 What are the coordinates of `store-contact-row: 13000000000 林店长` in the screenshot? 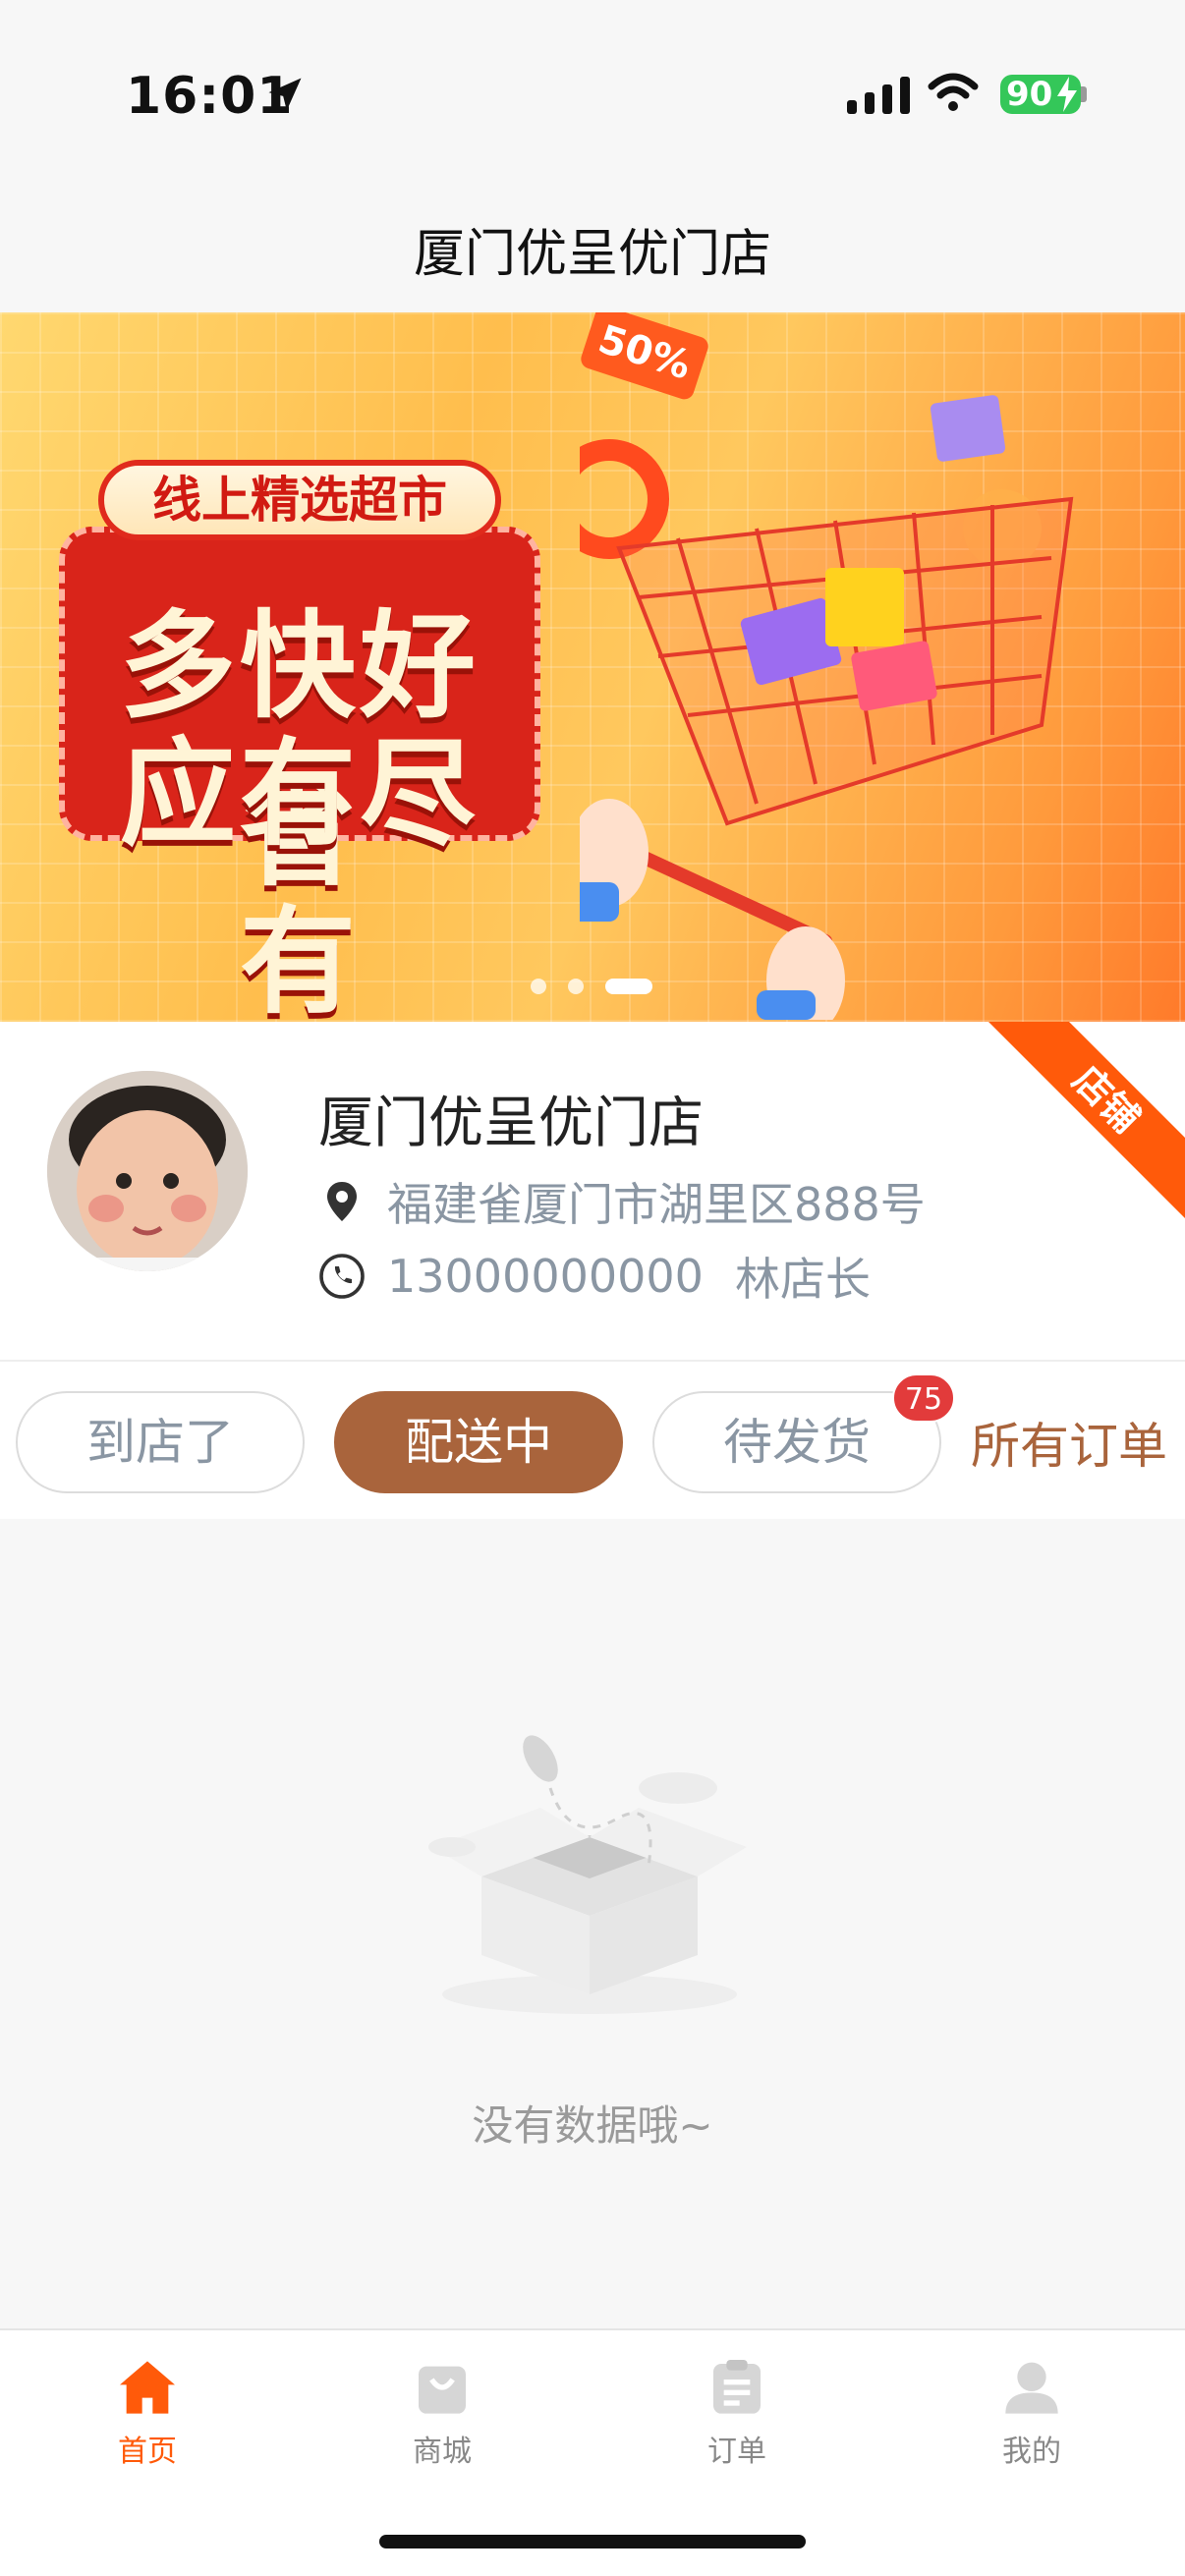 It's located at (594, 1276).